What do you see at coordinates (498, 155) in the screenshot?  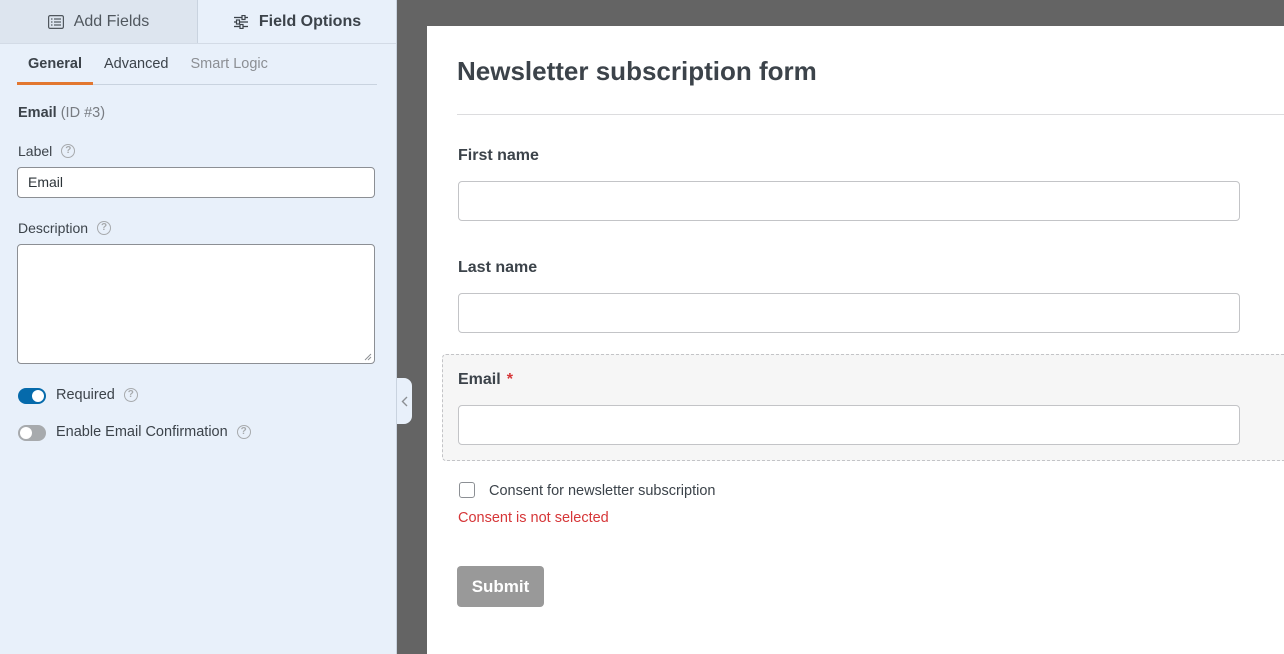 I see `first-name-label: First name` at bounding box center [498, 155].